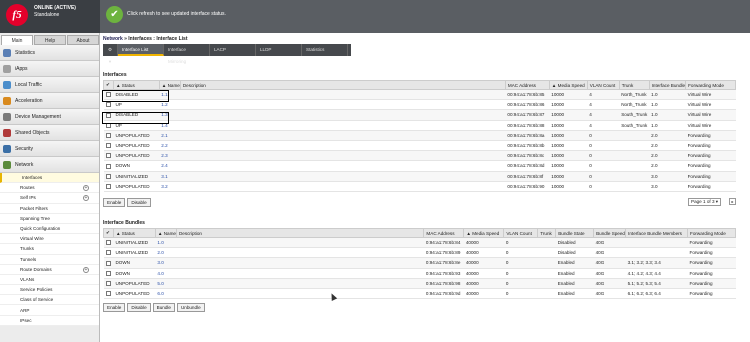  What do you see at coordinates (279, 50) in the screenshot?
I see `tab-lldp: LLDP` at bounding box center [279, 50].